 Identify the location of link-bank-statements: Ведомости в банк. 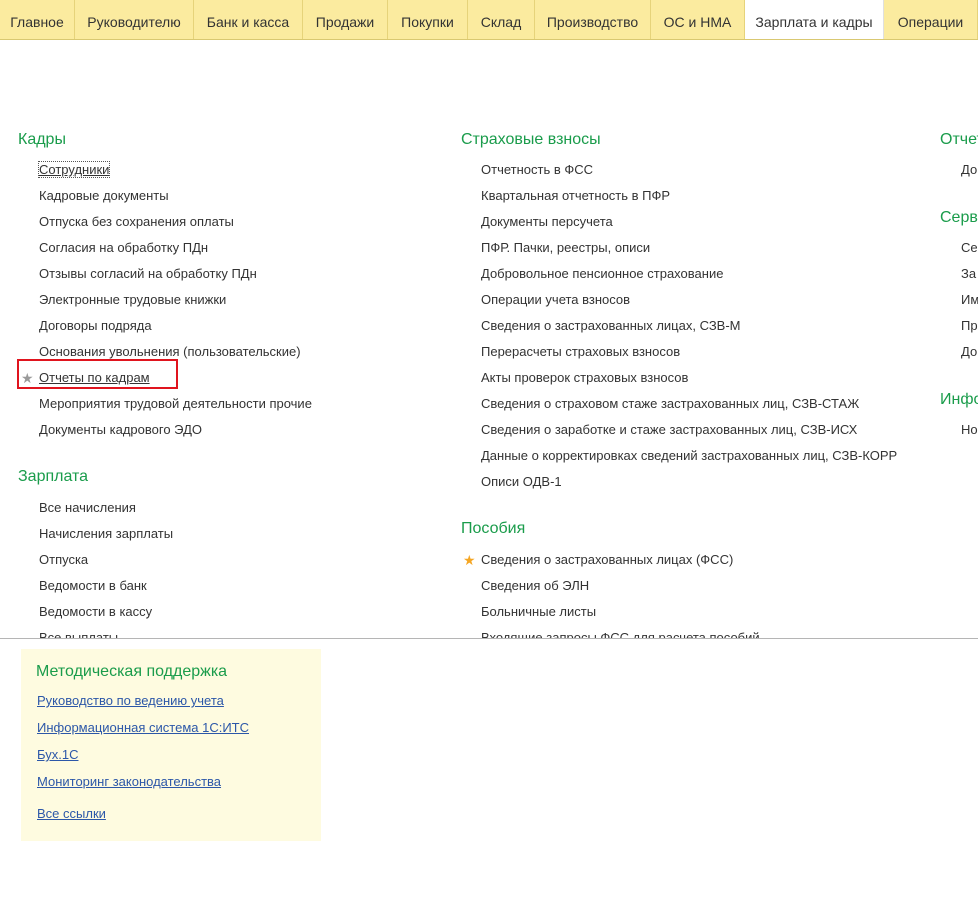
(93, 586).